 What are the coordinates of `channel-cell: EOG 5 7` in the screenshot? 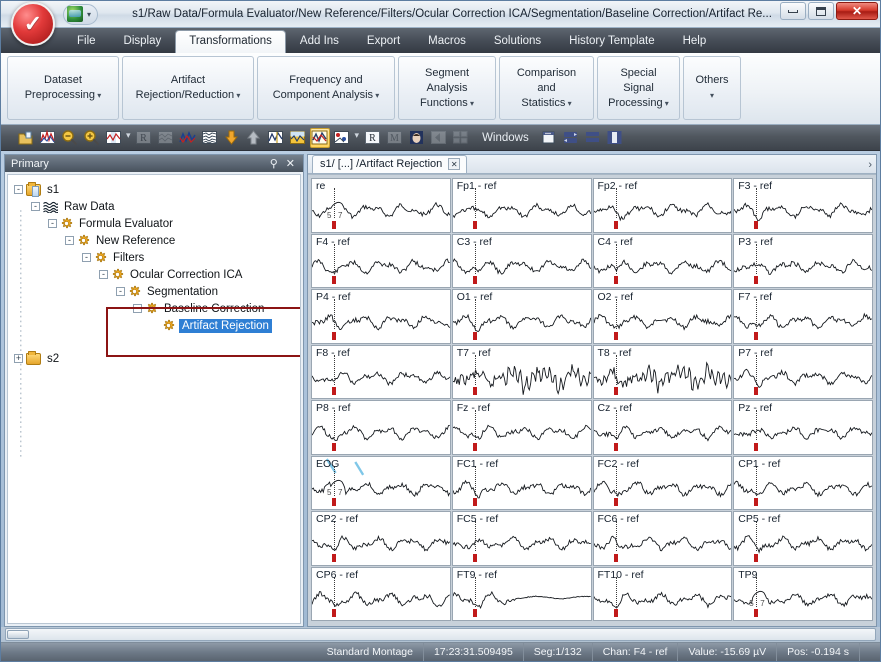 It's located at (381, 482).